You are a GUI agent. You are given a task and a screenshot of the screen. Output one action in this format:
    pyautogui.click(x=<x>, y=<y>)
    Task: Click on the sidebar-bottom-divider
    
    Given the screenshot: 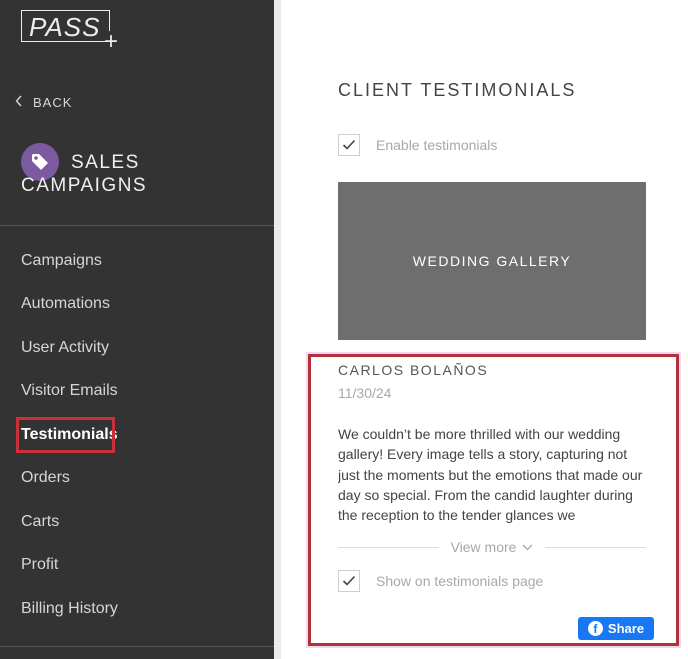 What is the action you would take?
    pyautogui.click(x=137, y=646)
    